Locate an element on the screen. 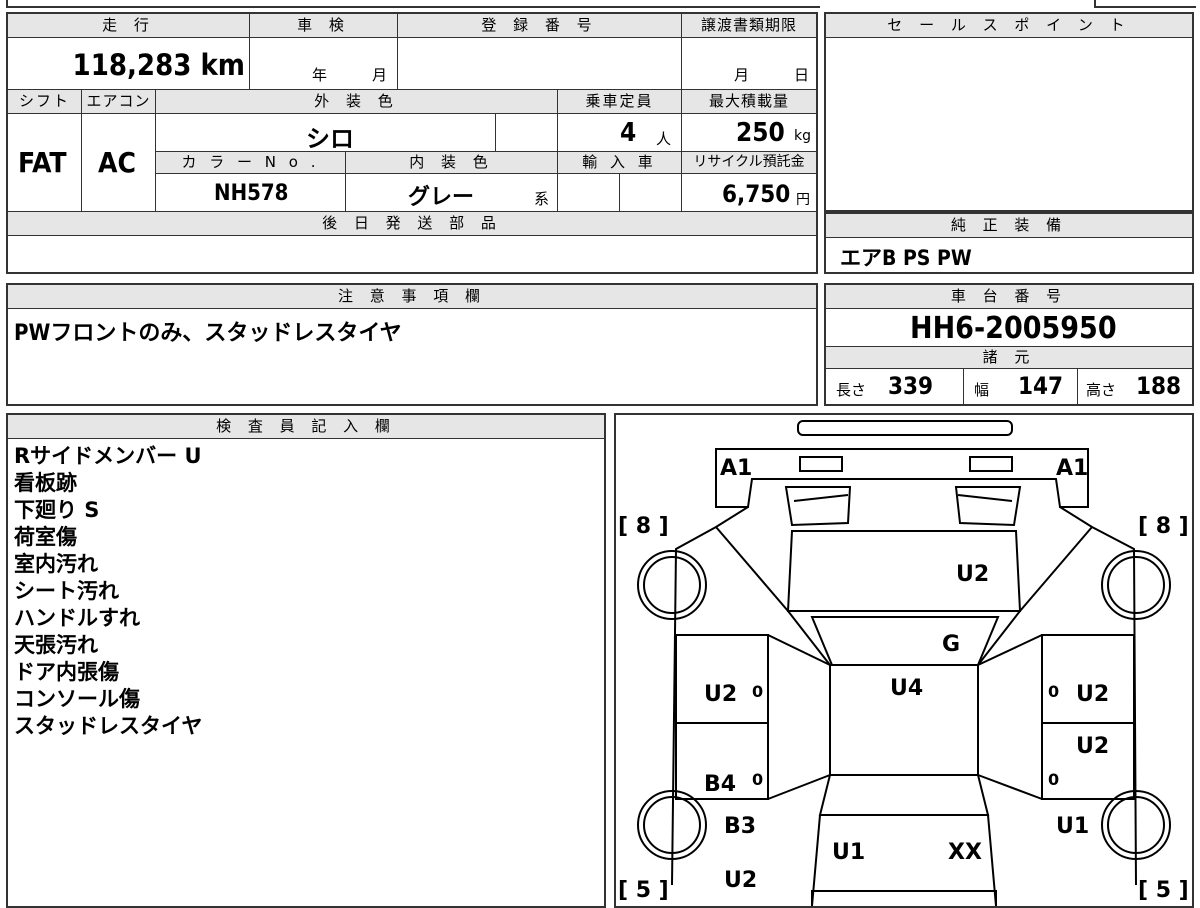 The image size is (1200, 908). front-left-label: U2 is located at coordinates (720, 694).